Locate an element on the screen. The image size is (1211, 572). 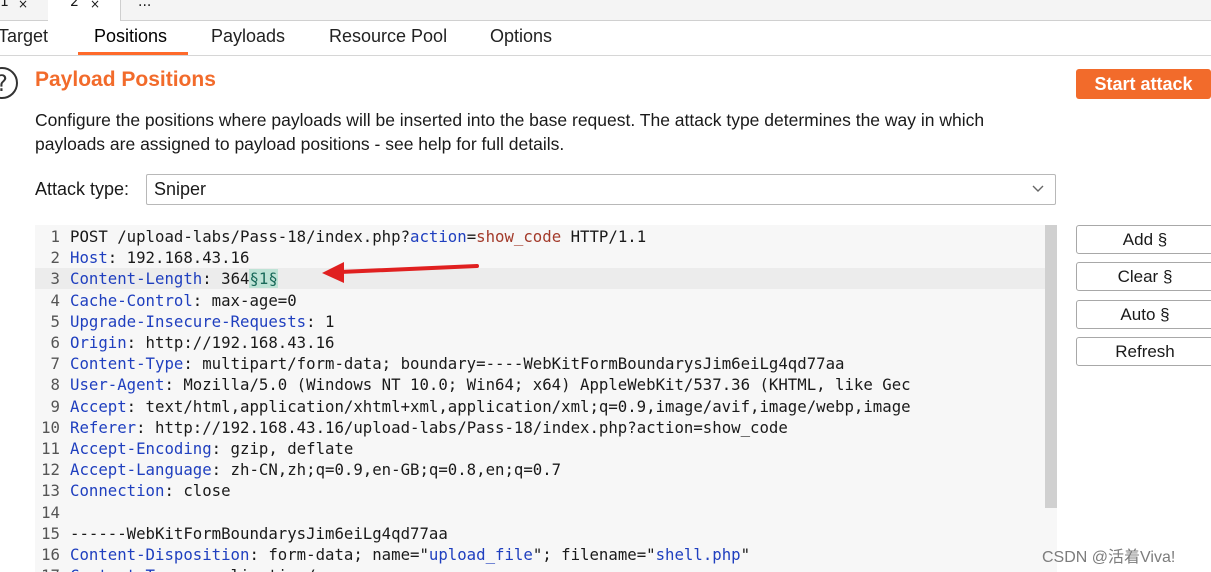
annotation-arrow-icon is located at coordinates (400, 272).